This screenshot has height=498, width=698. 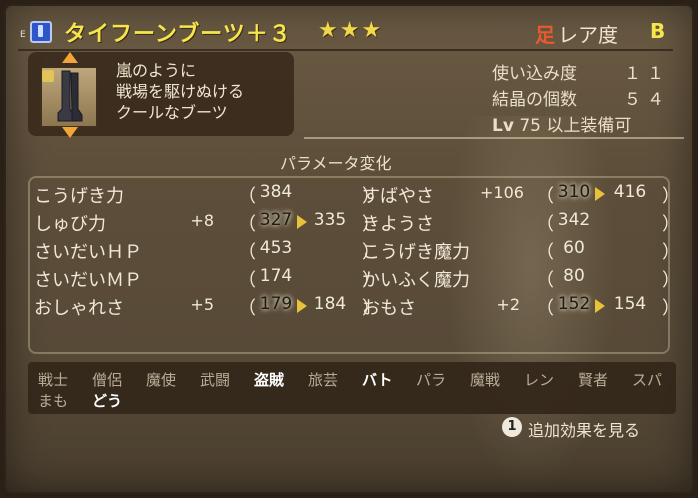 I want to click on level-key: Lv, so click(x=503, y=126).